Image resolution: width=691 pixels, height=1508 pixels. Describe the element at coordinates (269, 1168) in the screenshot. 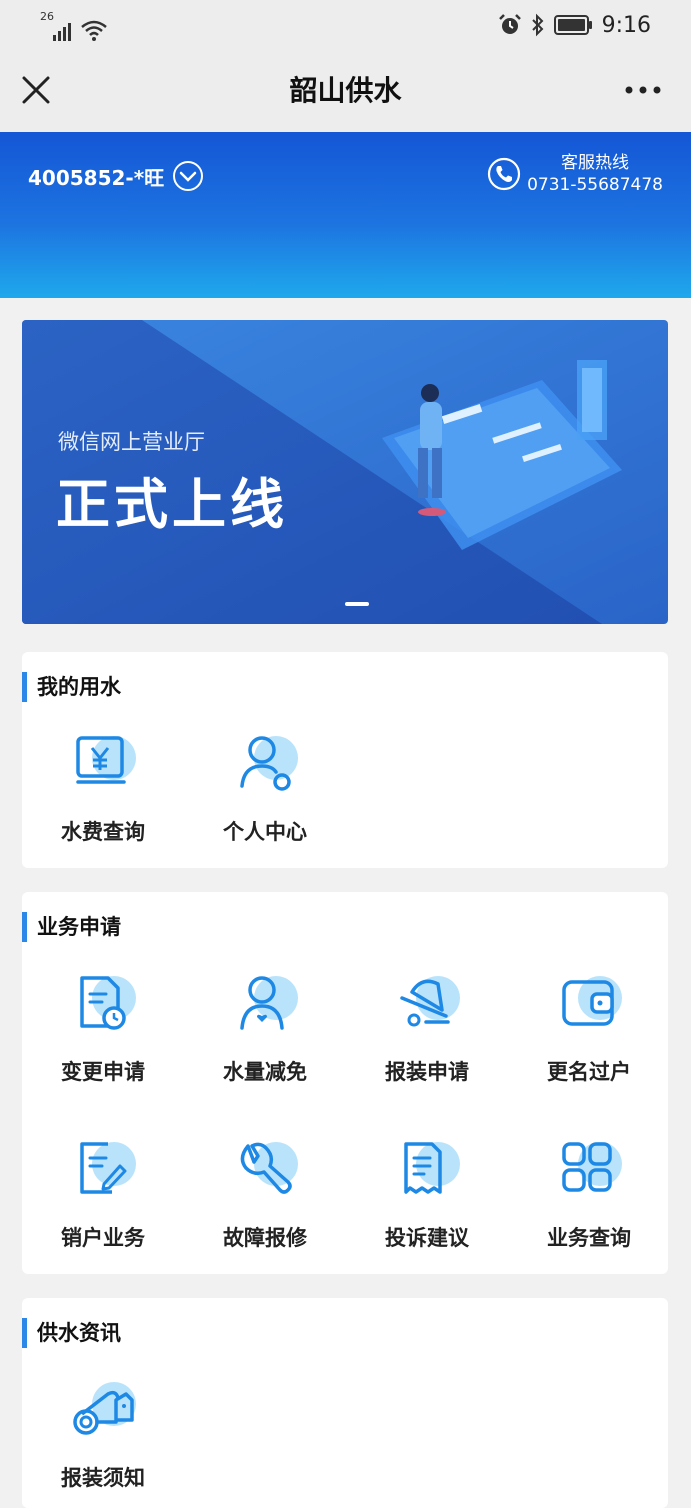

I see `wrench-icon` at that location.